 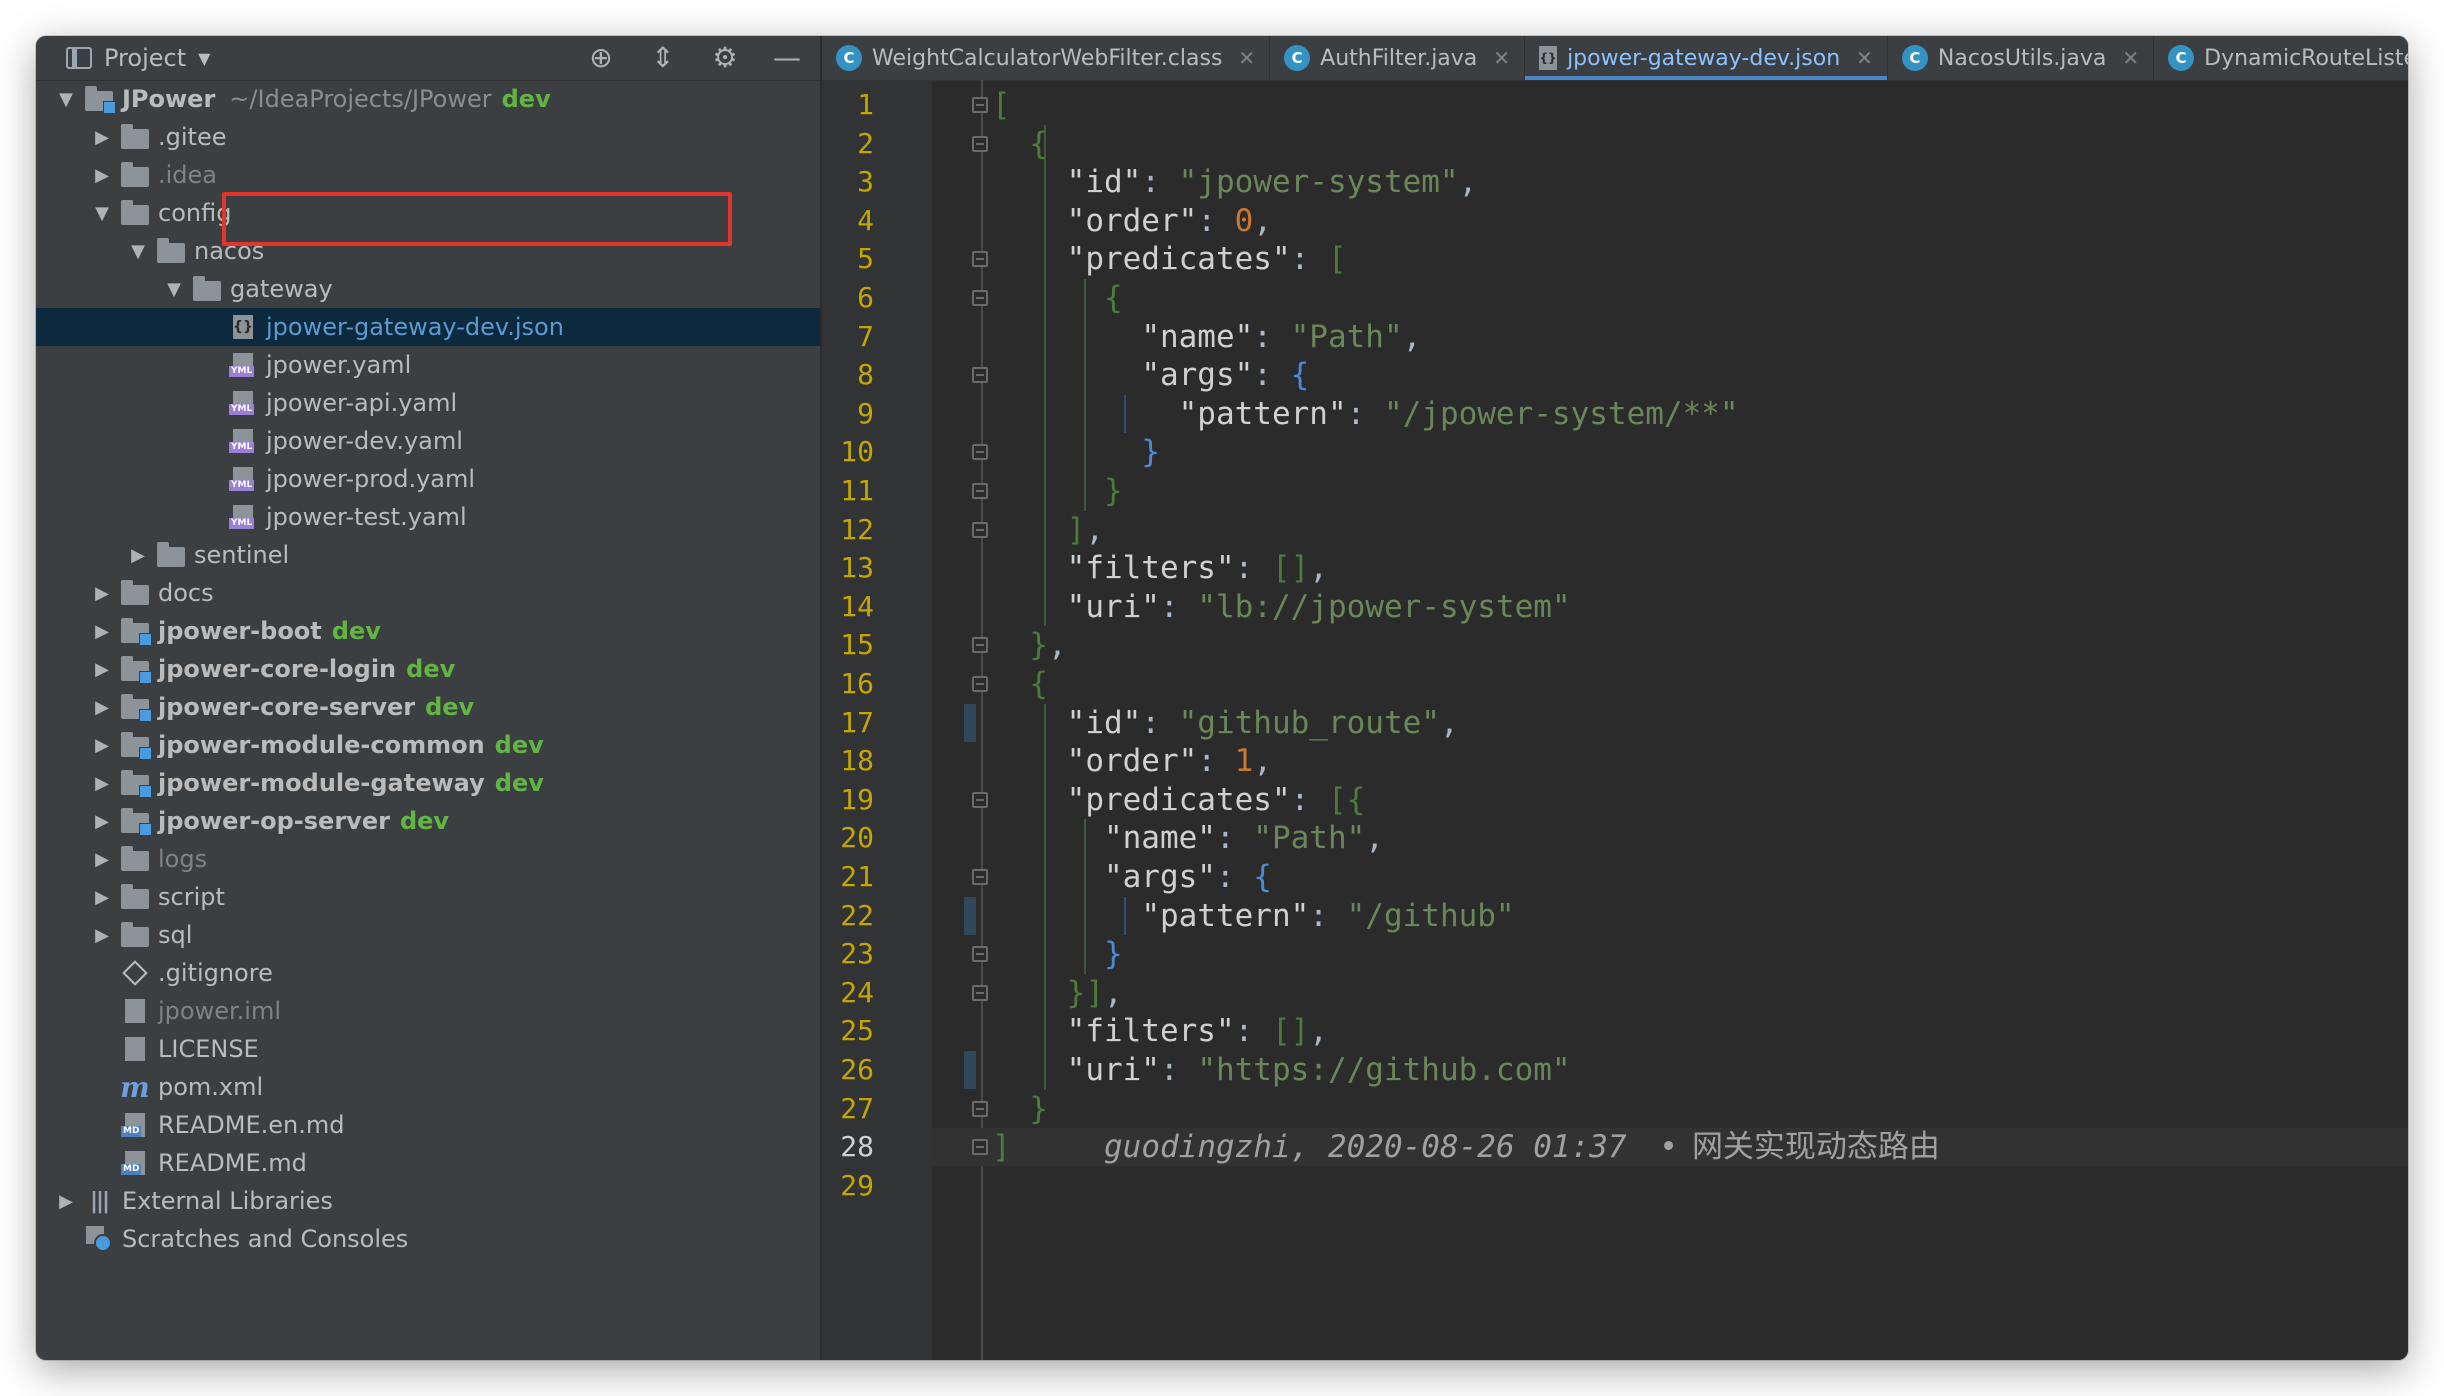 What do you see at coordinates (2021, 58) in the screenshot?
I see `editor-tab: C NacosUtils.java ✕` at bounding box center [2021, 58].